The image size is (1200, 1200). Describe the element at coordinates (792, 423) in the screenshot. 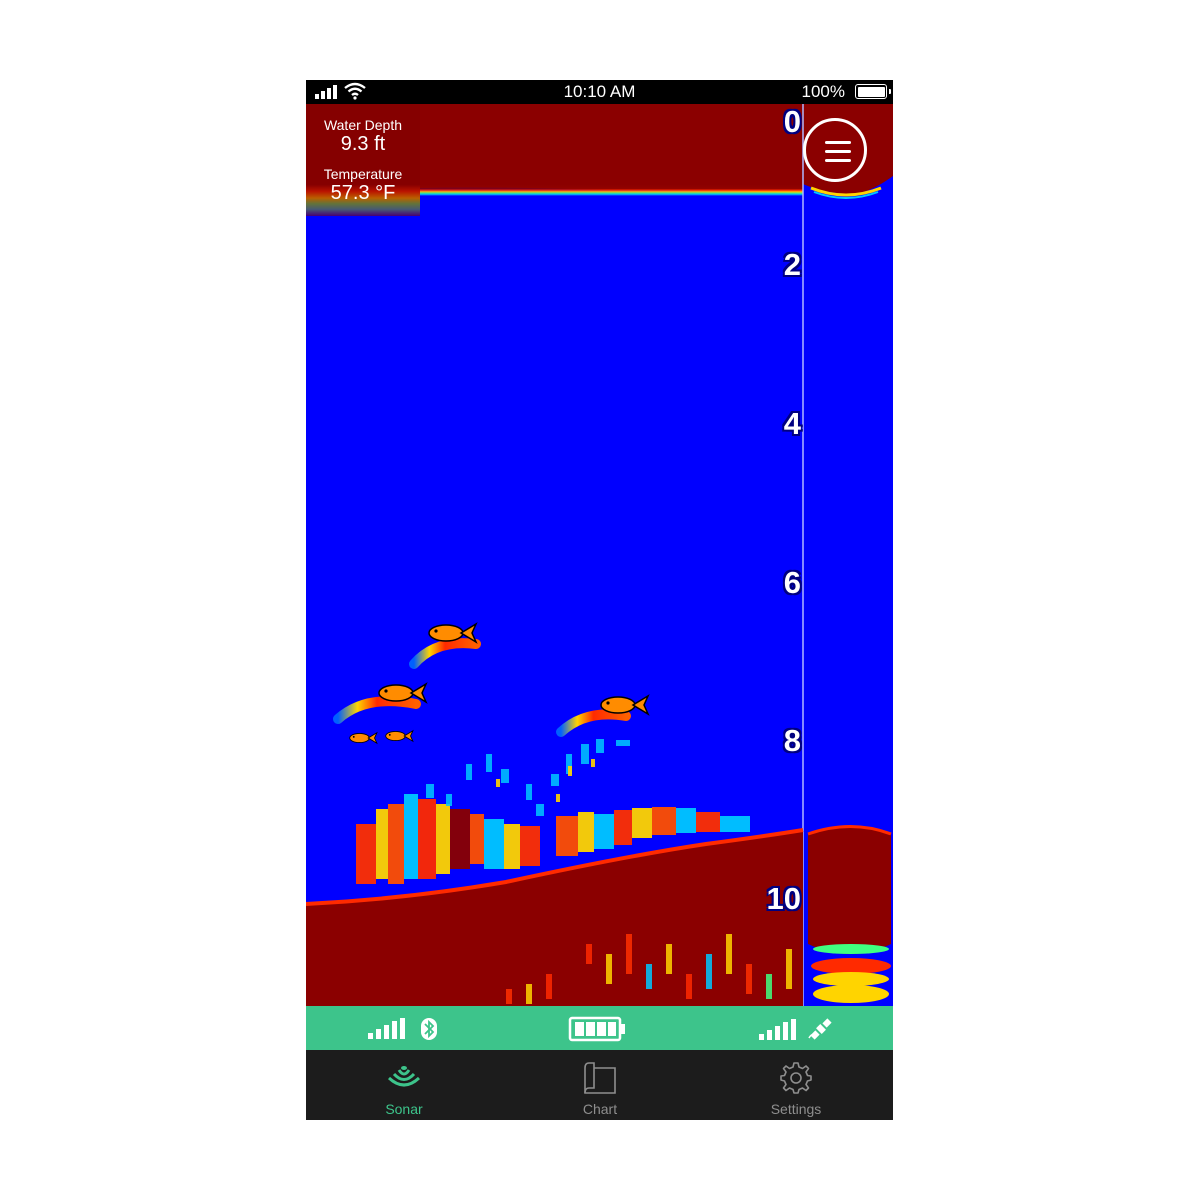

I see `depth-label-4: 4` at that location.